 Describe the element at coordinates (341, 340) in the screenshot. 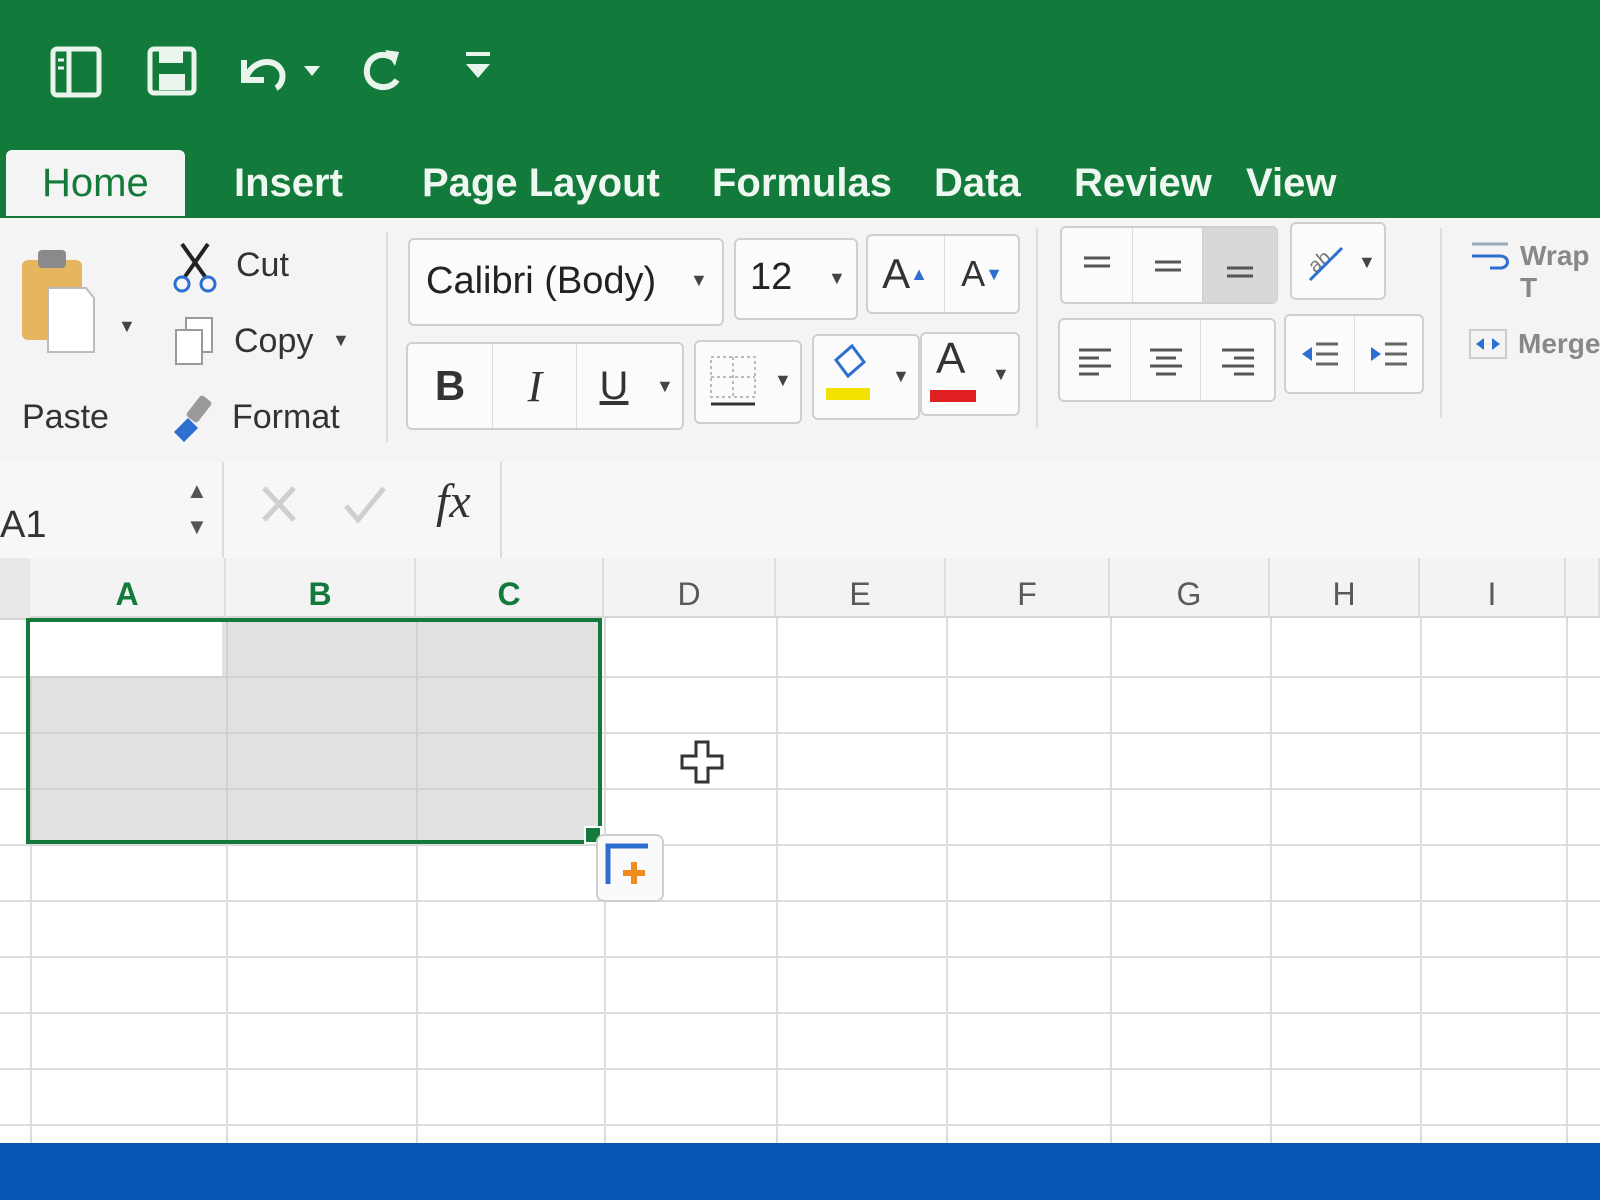

I see `copy-dropdown-caret: ▼` at that location.